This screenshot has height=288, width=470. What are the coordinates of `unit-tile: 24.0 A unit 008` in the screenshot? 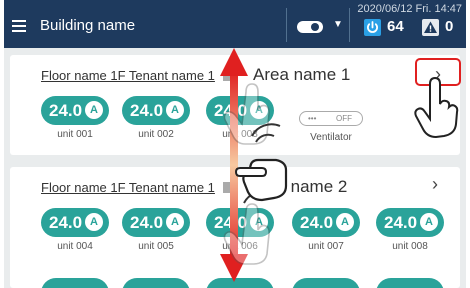 It's located at (410, 230).